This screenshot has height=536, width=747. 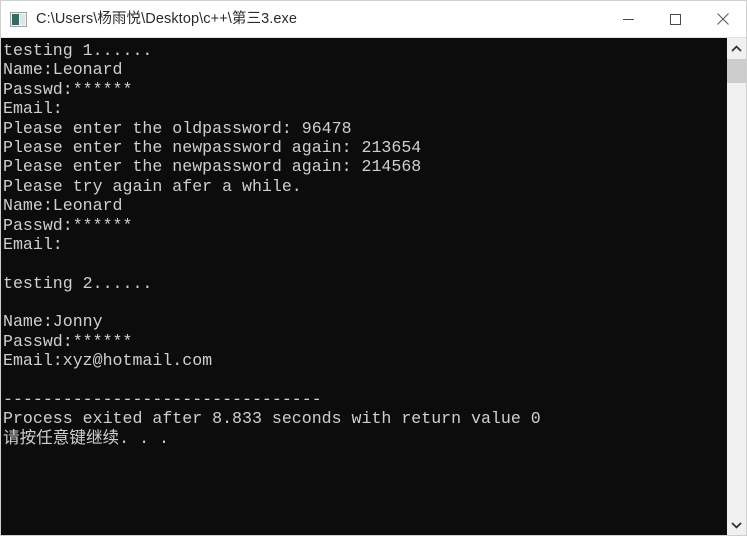 I want to click on close-button, so click(x=722, y=19).